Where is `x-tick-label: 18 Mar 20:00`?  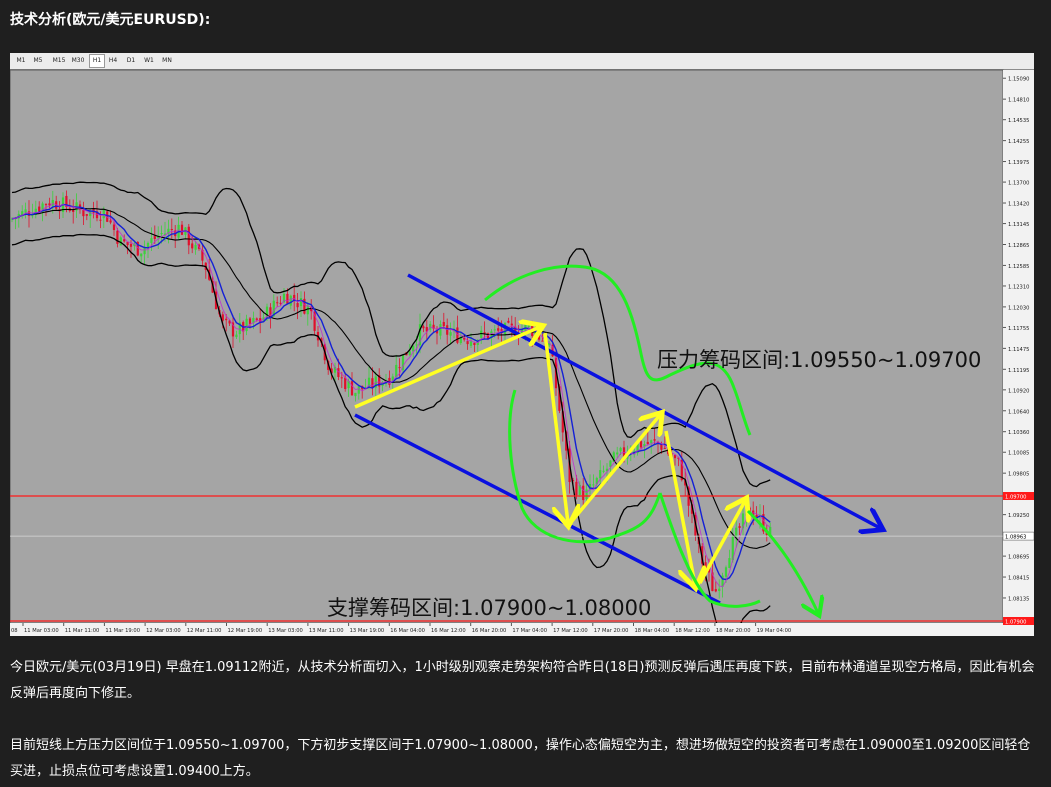 x-tick-label: 18 Mar 20:00 is located at coordinates (733, 631).